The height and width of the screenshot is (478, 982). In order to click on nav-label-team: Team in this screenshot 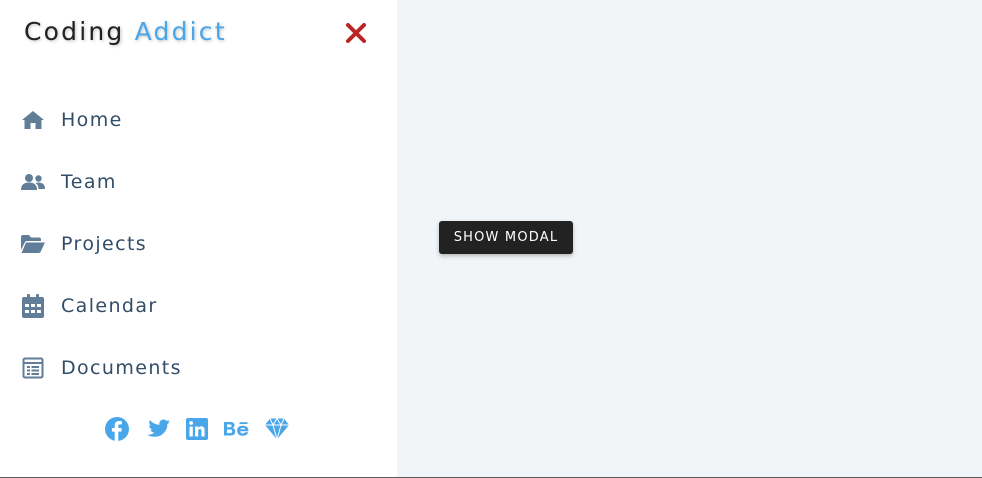, I will do `click(89, 182)`.